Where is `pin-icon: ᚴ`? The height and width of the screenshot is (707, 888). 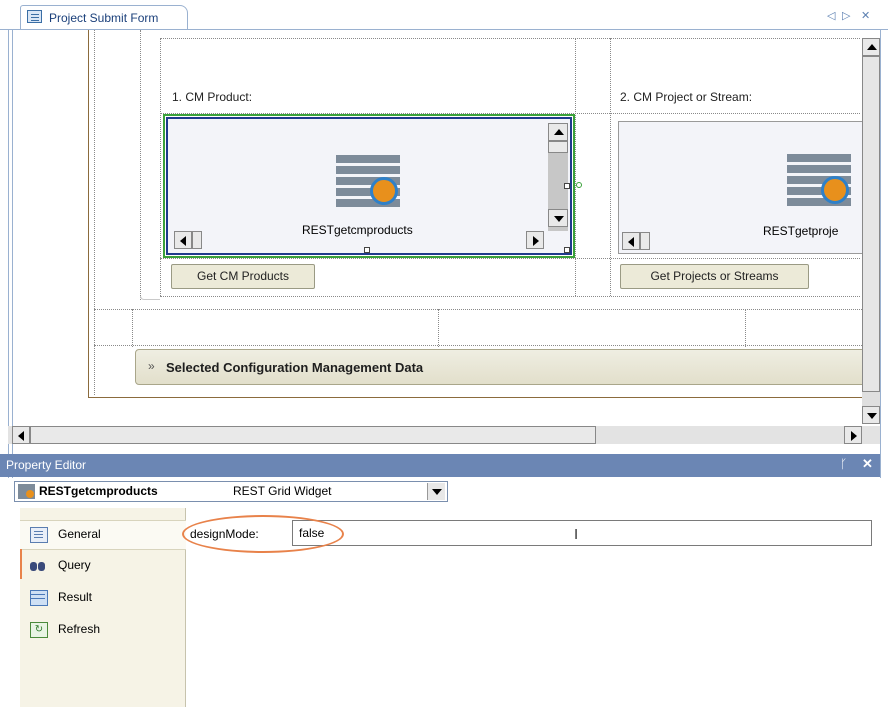 pin-icon: ᚴ is located at coordinates (843, 464).